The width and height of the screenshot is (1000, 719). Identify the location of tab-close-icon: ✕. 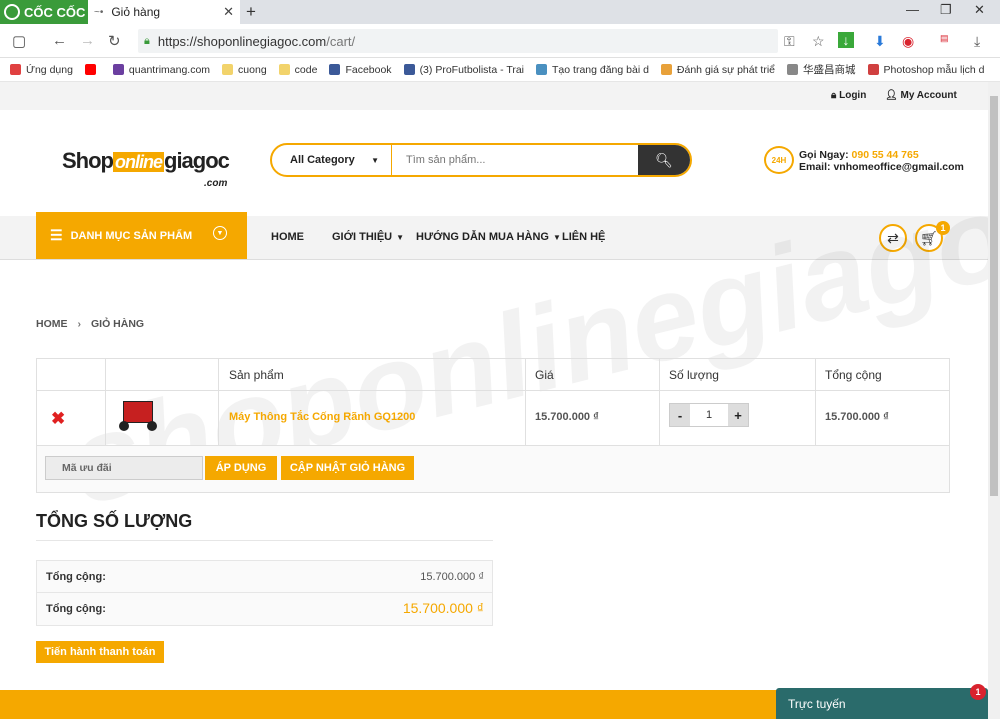
(228, 12).